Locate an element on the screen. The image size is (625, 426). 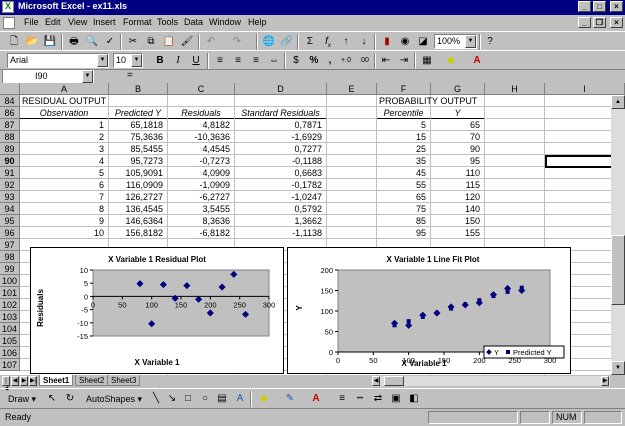
hyperlink-icon: 🔗 is located at coordinates (287, 42).